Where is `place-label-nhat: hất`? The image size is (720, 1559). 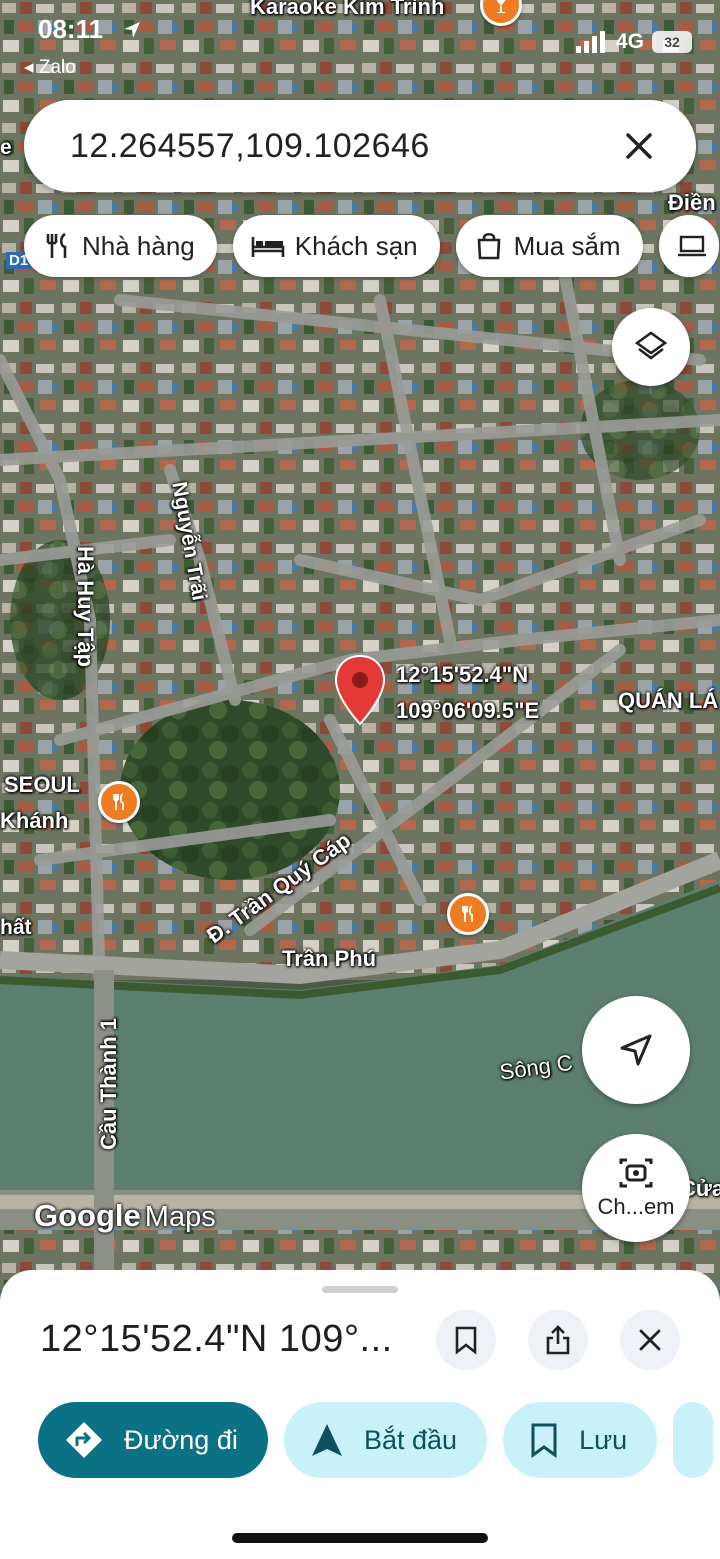 place-label-nhat: hất is located at coordinates (16, 927).